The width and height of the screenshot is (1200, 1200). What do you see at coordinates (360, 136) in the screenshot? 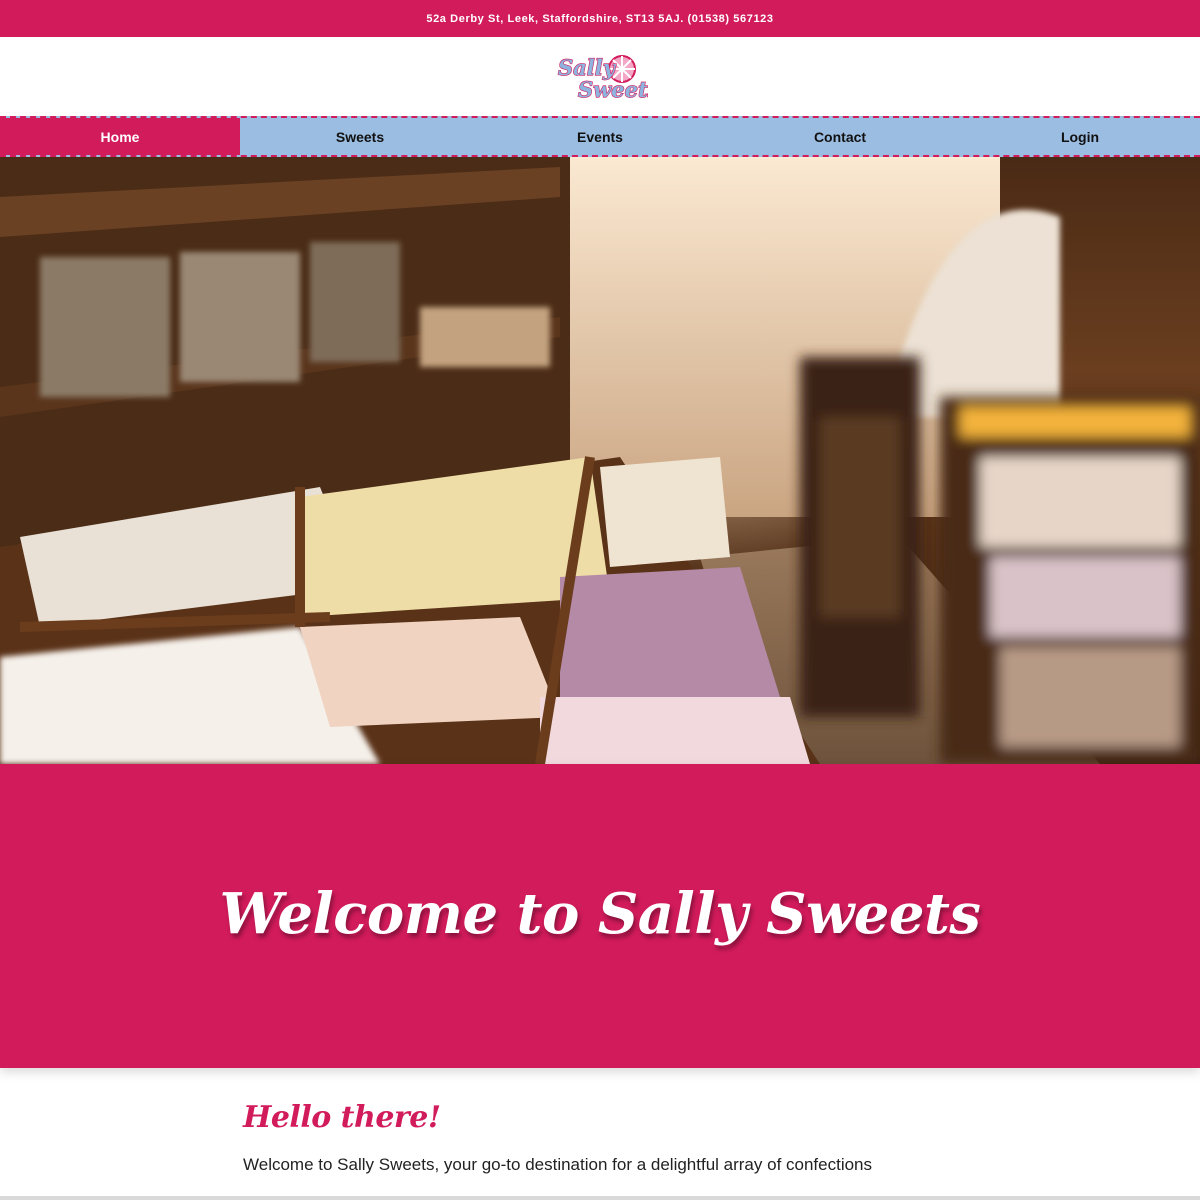
I see `nav-item-sweets: Sweets` at bounding box center [360, 136].